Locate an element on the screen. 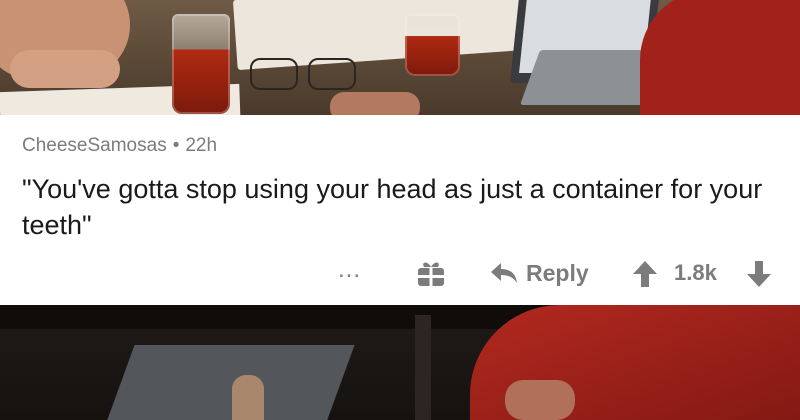 This screenshot has width=800, height=420. photo-leg is located at coordinates (248, 397).